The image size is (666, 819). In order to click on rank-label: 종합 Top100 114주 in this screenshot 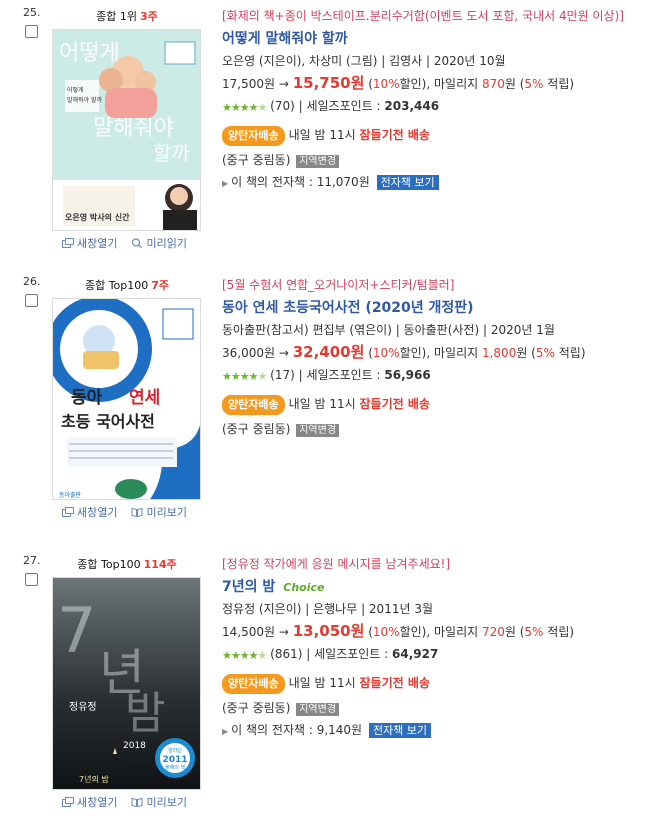, I will do `click(127, 564)`.